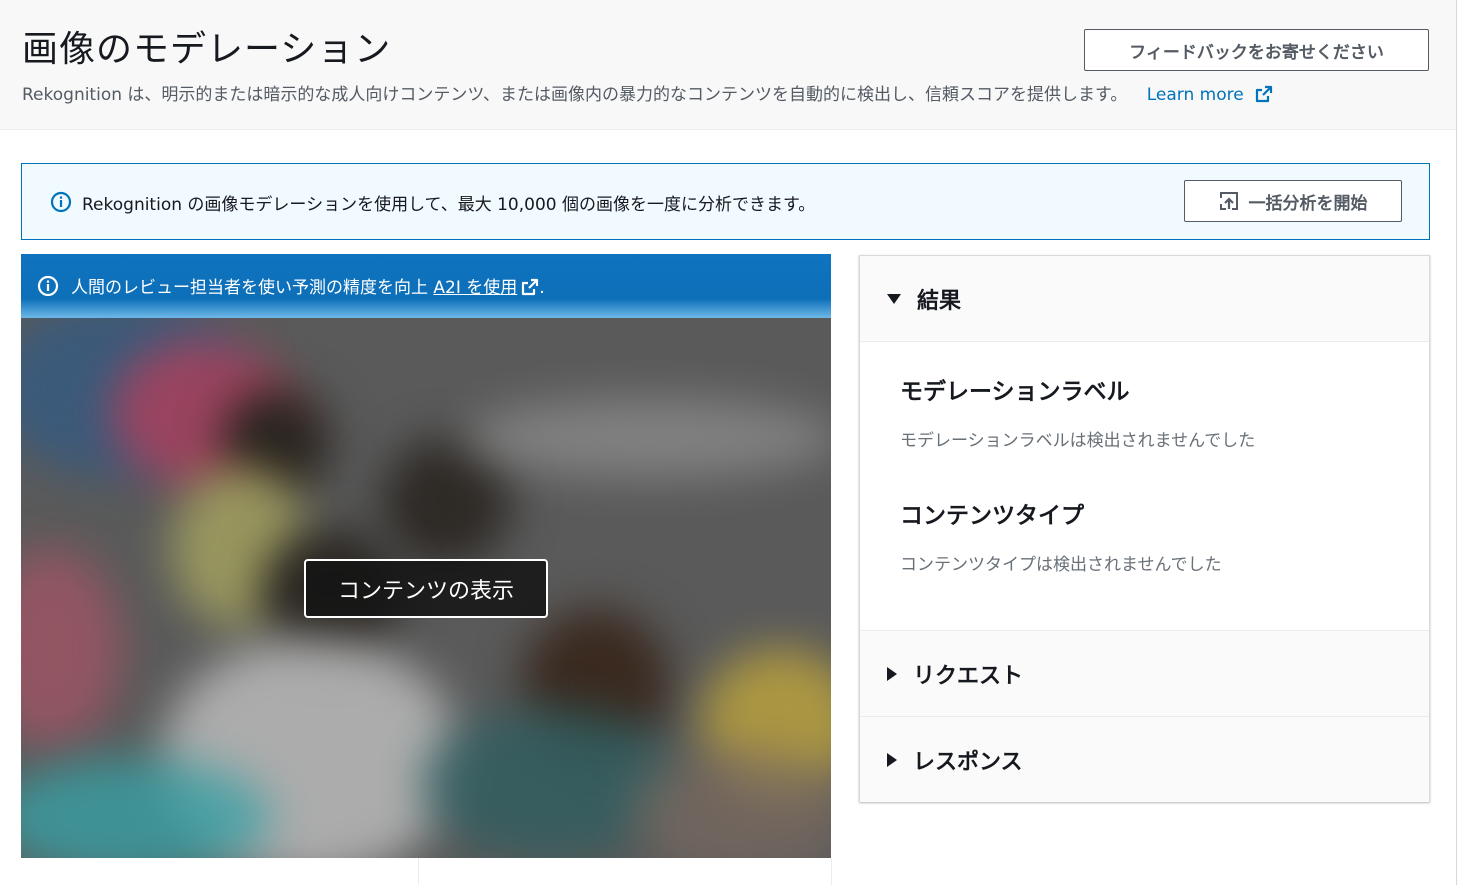 Image resolution: width=1460 pixels, height=885 pixels. What do you see at coordinates (1144, 299) in the screenshot?
I see `results-section-header: 結果` at bounding box center [1144, 299].